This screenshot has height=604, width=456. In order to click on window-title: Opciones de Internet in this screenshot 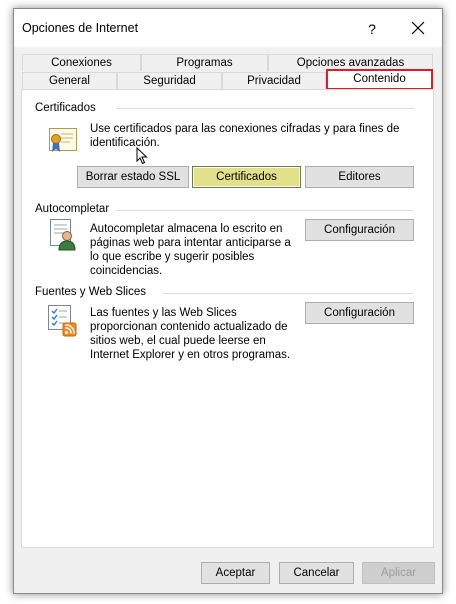, I will do `click(80, 28)`.